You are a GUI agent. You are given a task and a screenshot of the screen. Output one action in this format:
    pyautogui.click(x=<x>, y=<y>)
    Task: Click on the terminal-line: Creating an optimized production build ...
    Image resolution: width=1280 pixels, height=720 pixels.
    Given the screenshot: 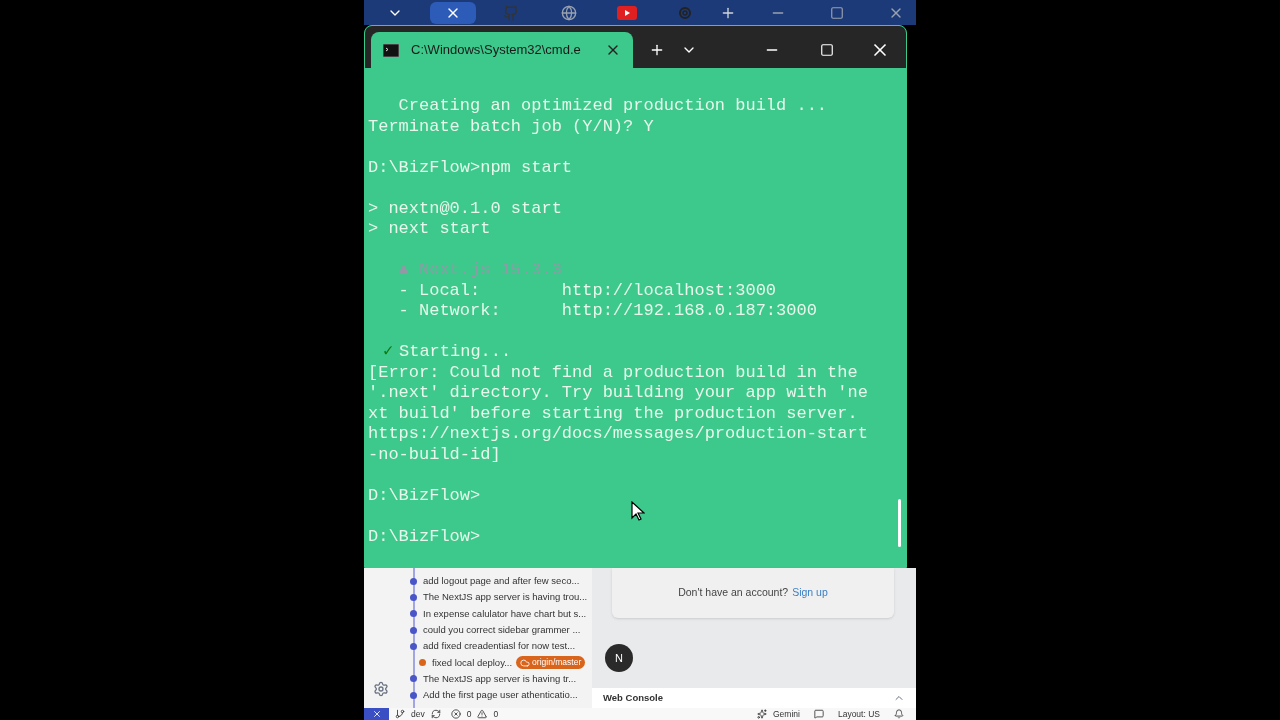 What is the action you would take?
    pyautogui.click(x=613, y=106)
    